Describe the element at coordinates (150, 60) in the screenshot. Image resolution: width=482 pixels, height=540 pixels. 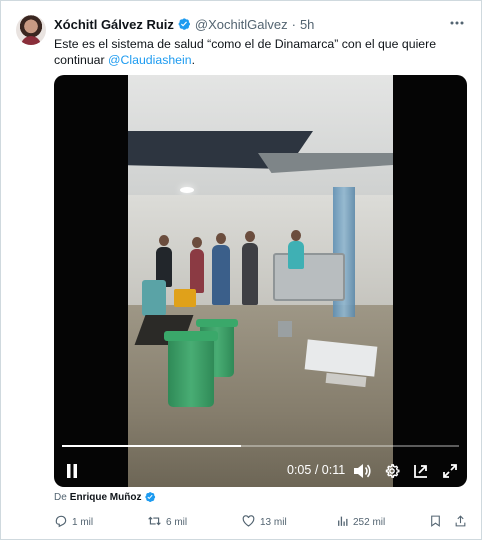
I see `mention-link: @Claudiashein` at that location.